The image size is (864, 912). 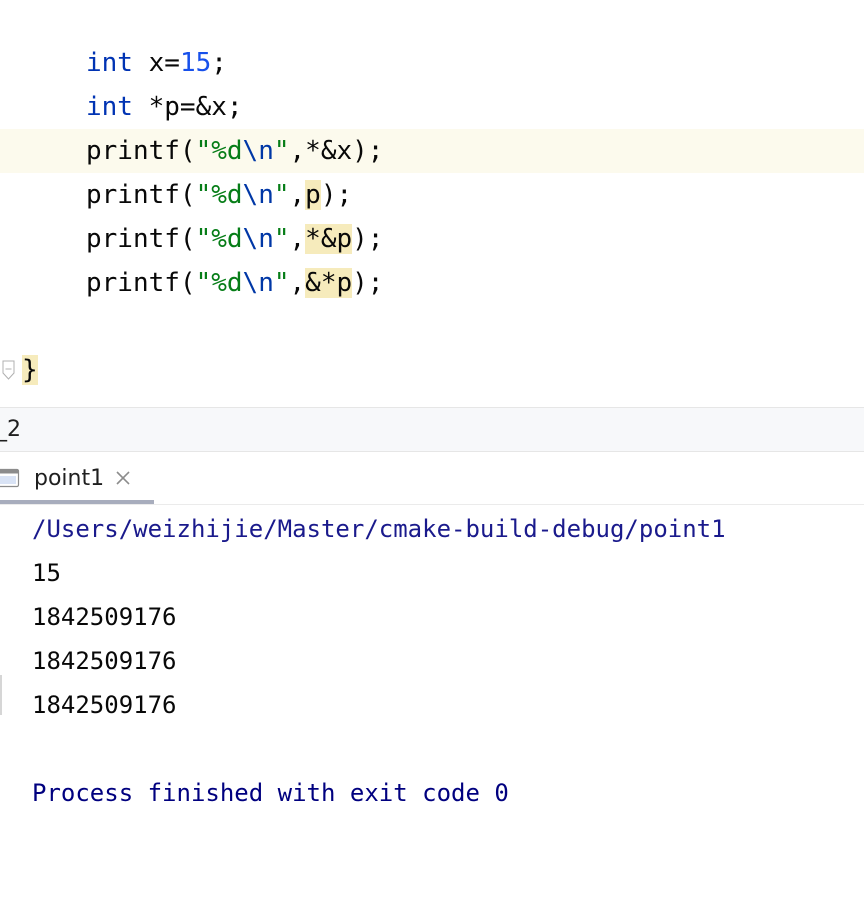 I want to click on code-line: }, so click(x=432, y=370).